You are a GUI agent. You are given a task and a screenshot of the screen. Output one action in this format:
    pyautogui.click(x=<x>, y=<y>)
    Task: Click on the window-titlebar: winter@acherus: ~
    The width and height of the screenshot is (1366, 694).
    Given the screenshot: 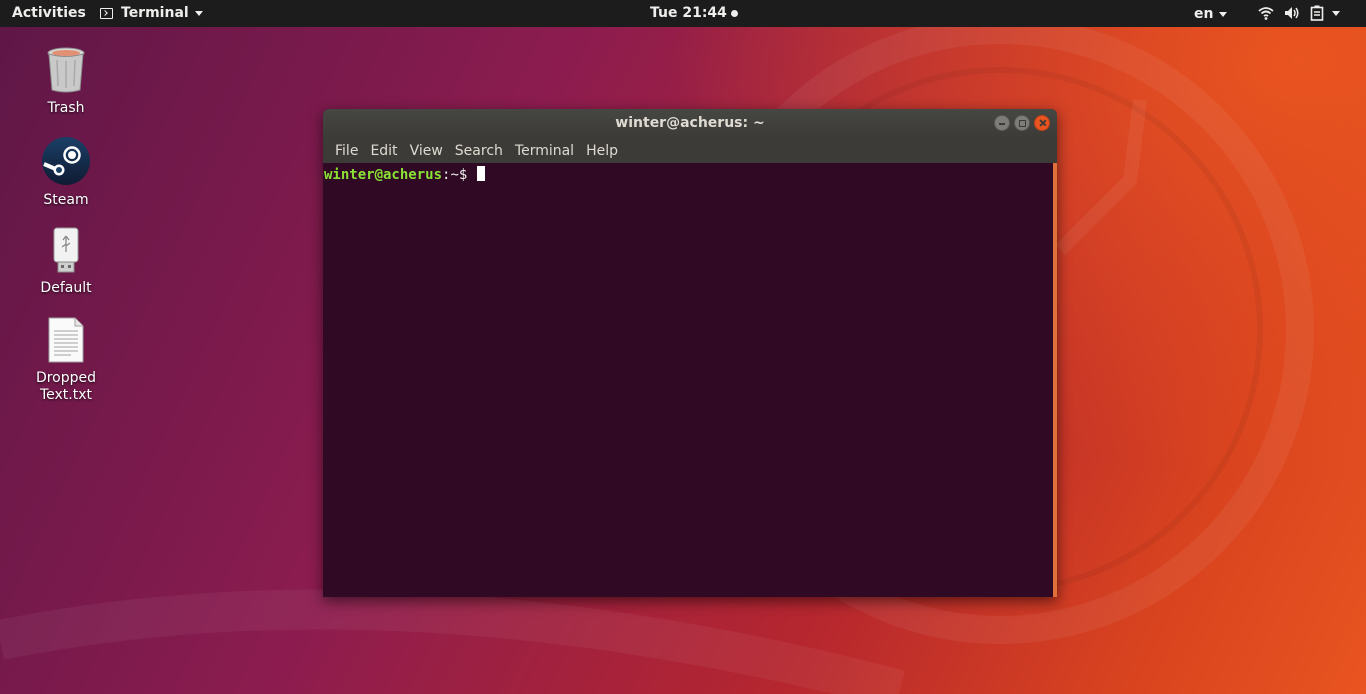 What is the action you would take?
    pyautogui.click(x=690, y=123)
    